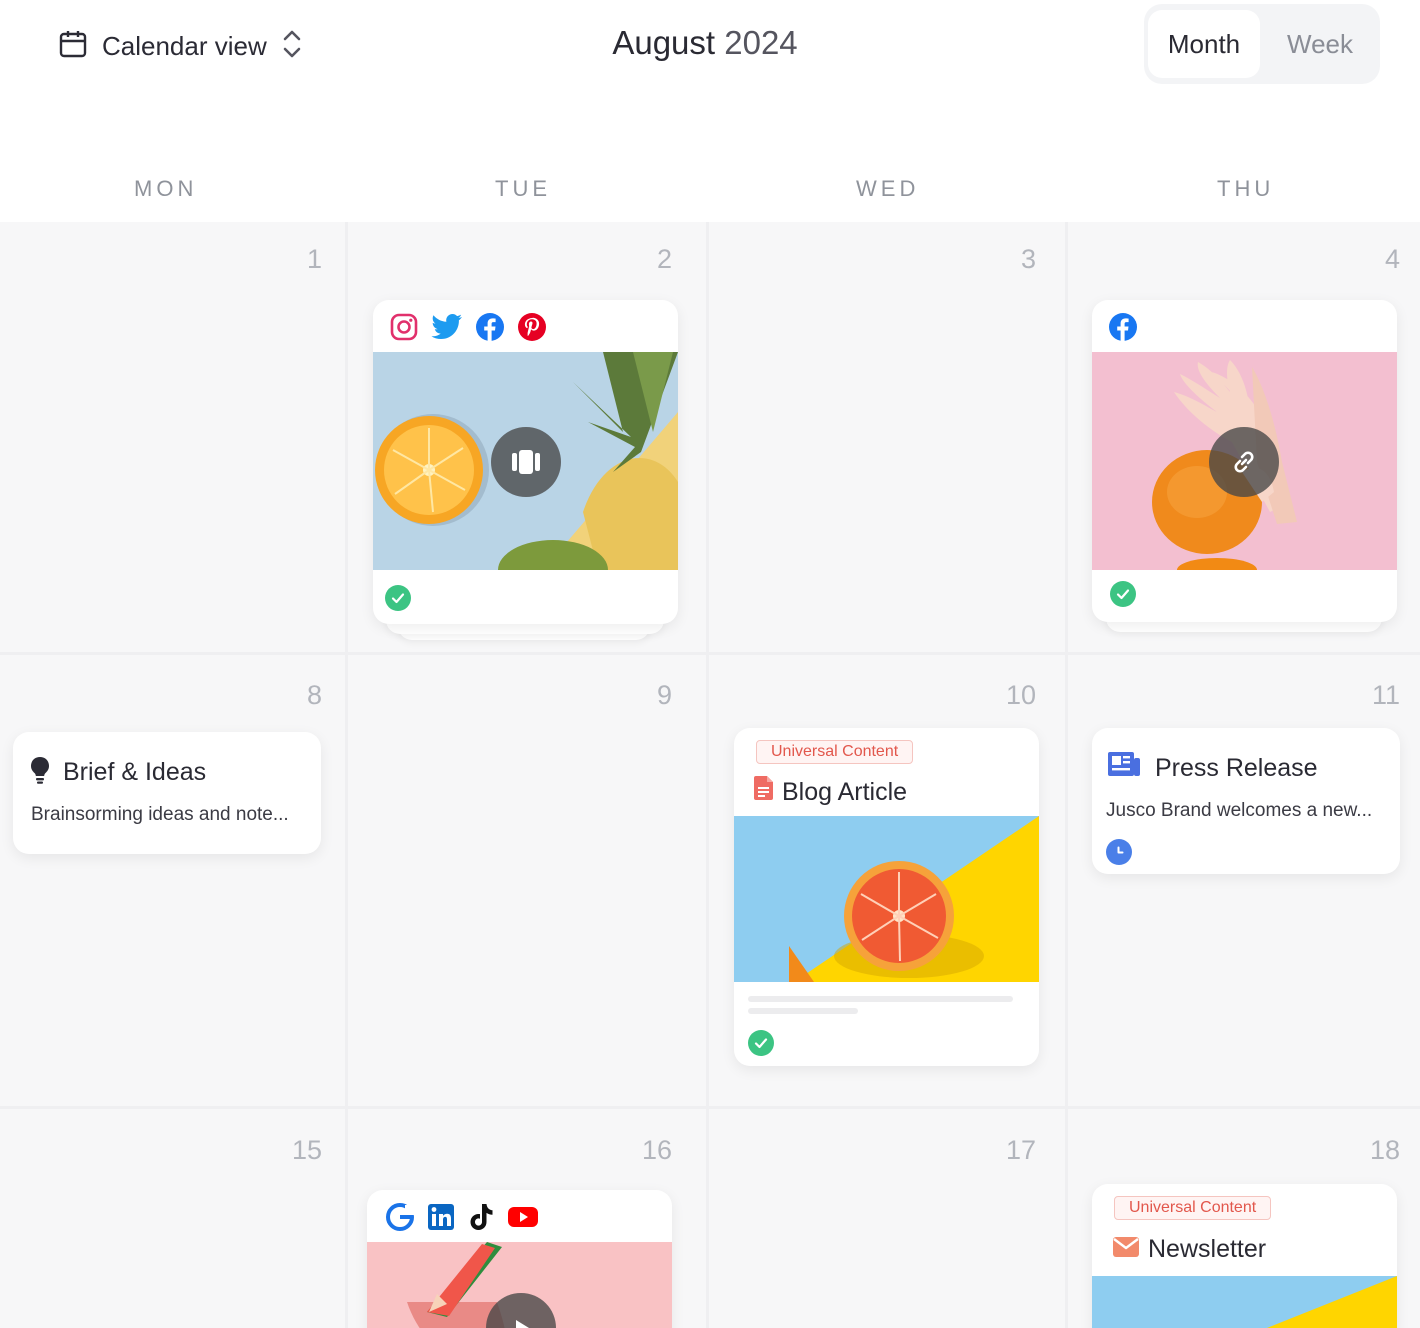  I want to click on card-title: Press Release, so click(1236, 768).